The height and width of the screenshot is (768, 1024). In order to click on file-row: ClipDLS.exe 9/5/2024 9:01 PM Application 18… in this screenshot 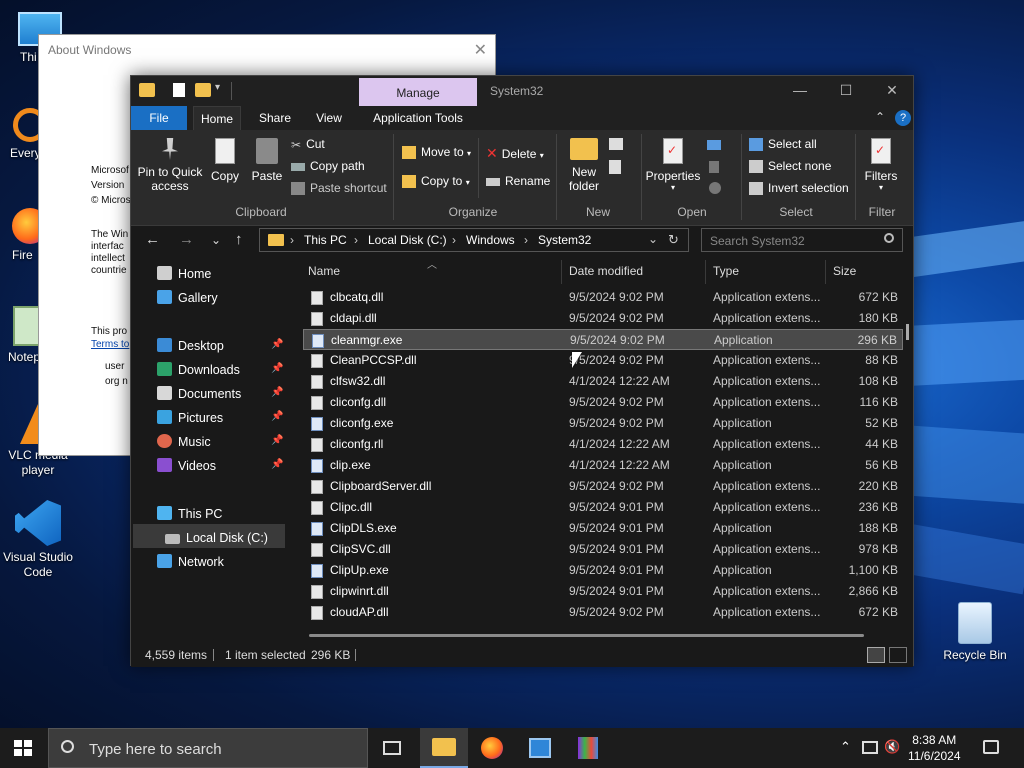, I will do `click(603, 528)`.